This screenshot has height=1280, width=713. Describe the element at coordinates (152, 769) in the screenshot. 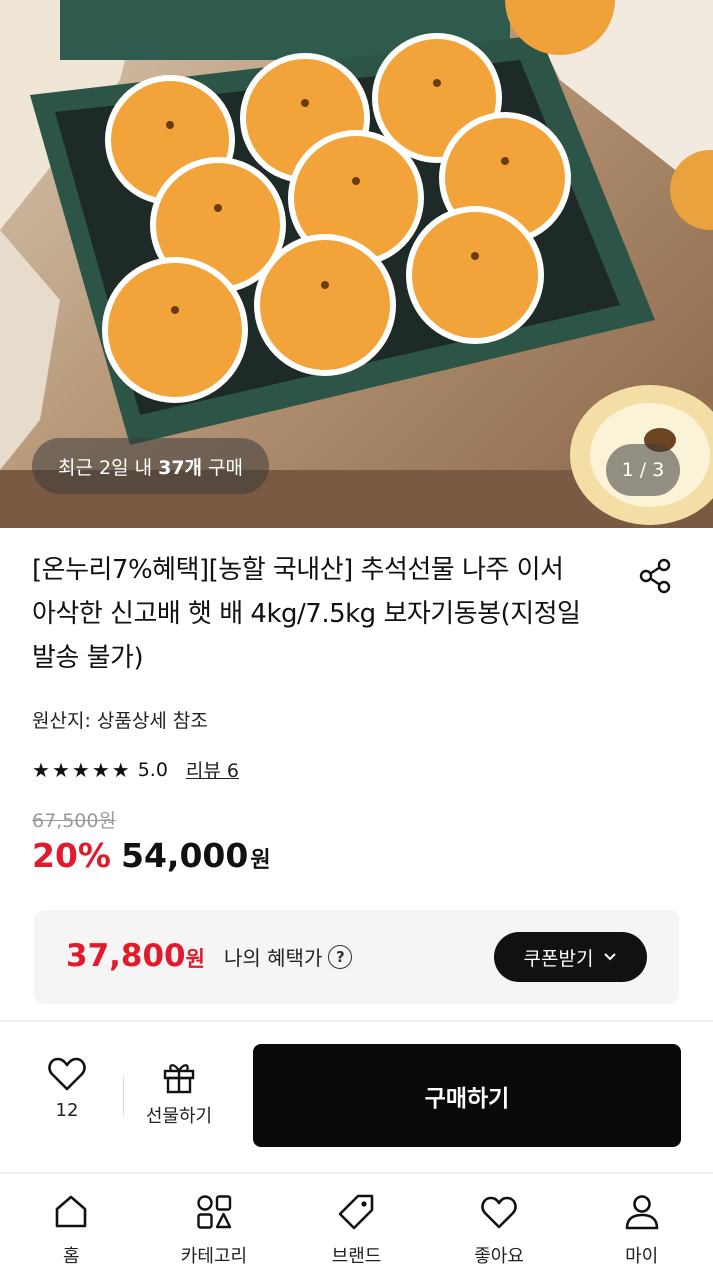

I see `rating-score: 5.0` at that location.